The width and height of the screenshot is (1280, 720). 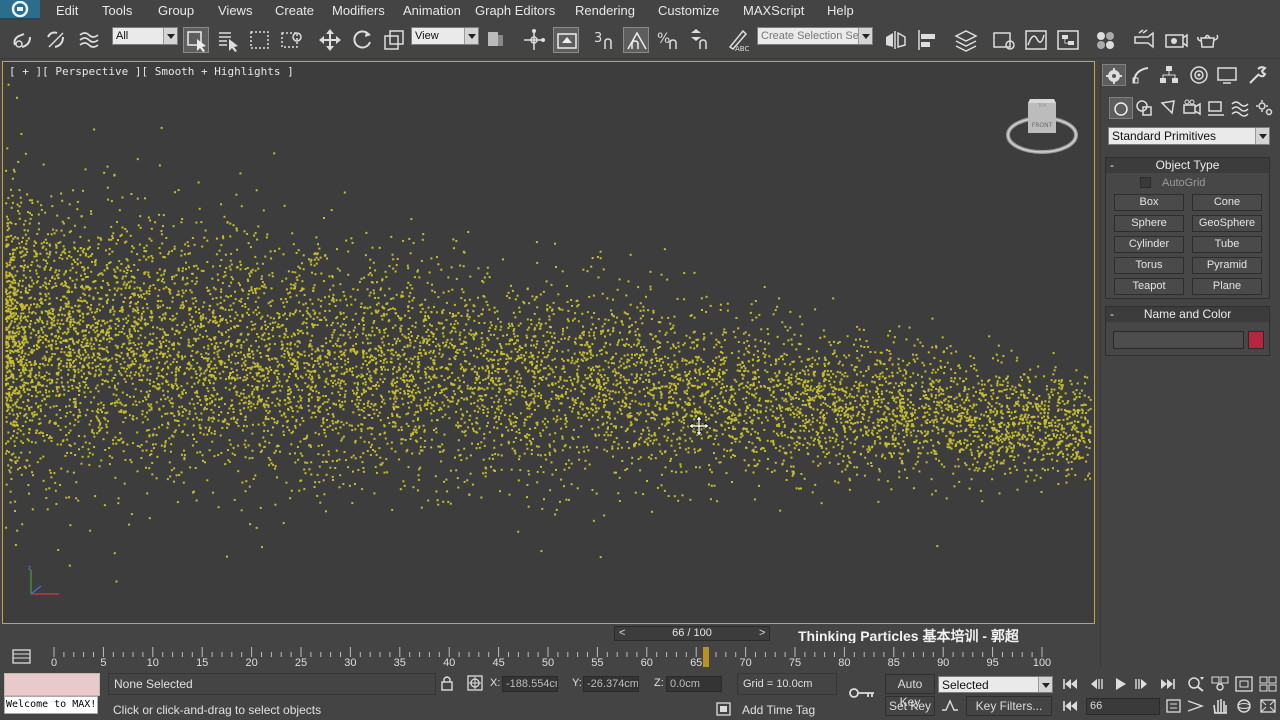 What do you see at coordinates (1187, 165) in the screenshot?
I see `object-type-rollout-header: - Object Type` at bounding box center [1187, 165].